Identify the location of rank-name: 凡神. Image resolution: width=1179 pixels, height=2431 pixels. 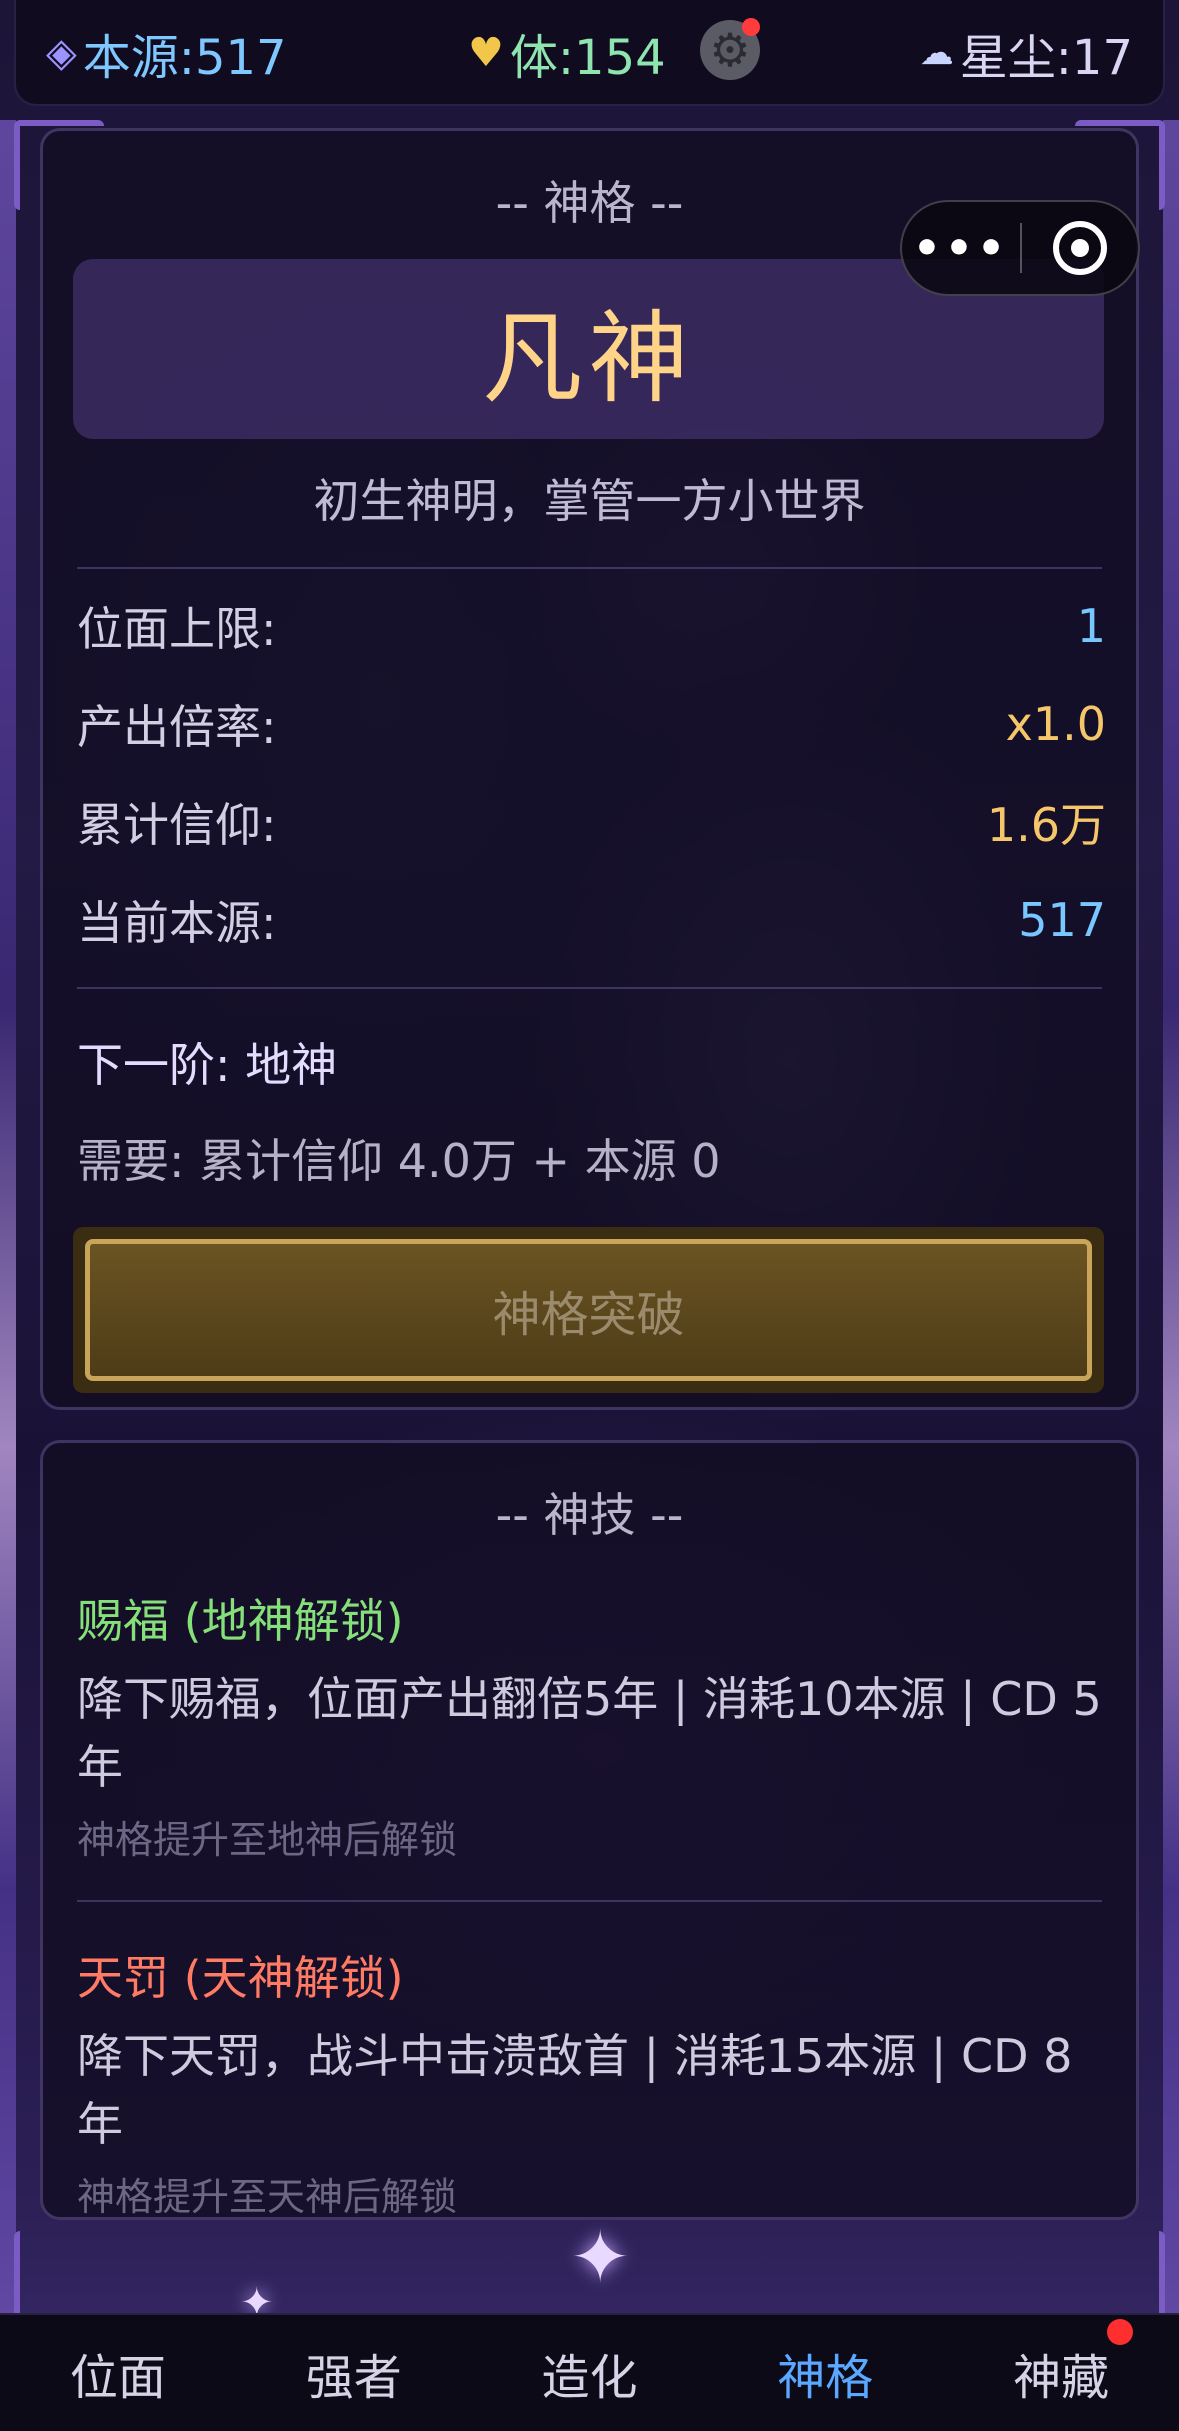
(588, 358).